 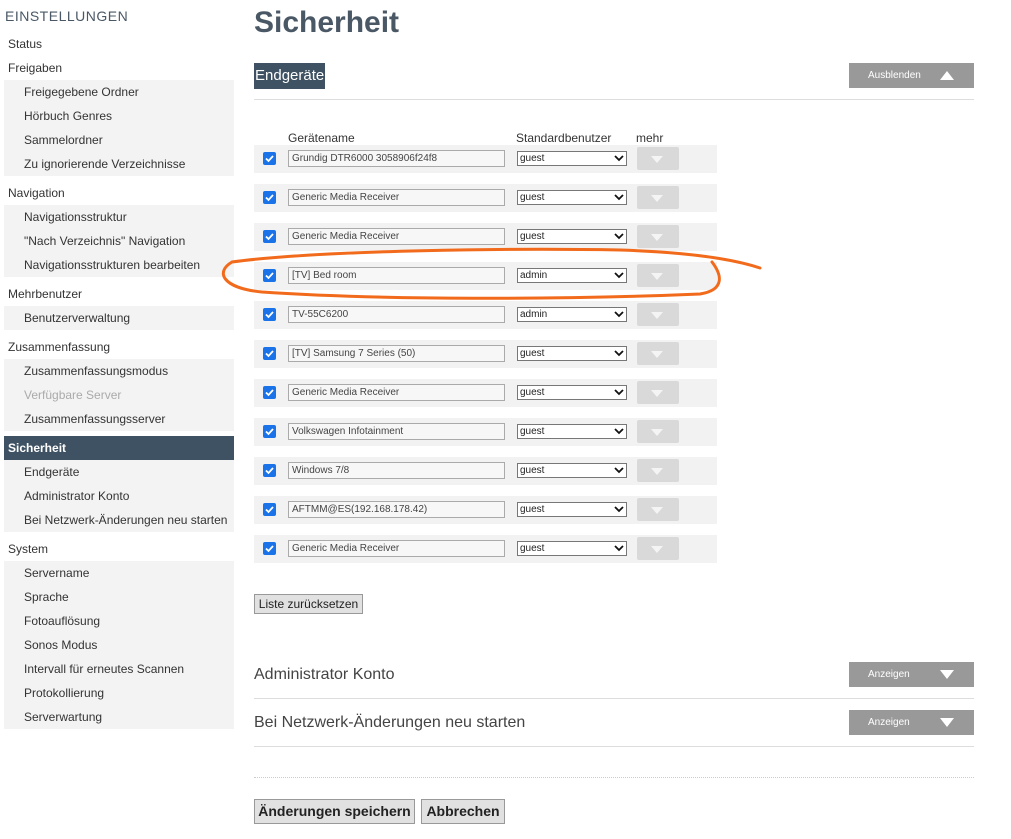 What do you see at coordinates (119, 116) in the screenshot?
I see `sidebar-item-horbuch-genres: Hörbuch Genres` at bounding box center [119, 116].